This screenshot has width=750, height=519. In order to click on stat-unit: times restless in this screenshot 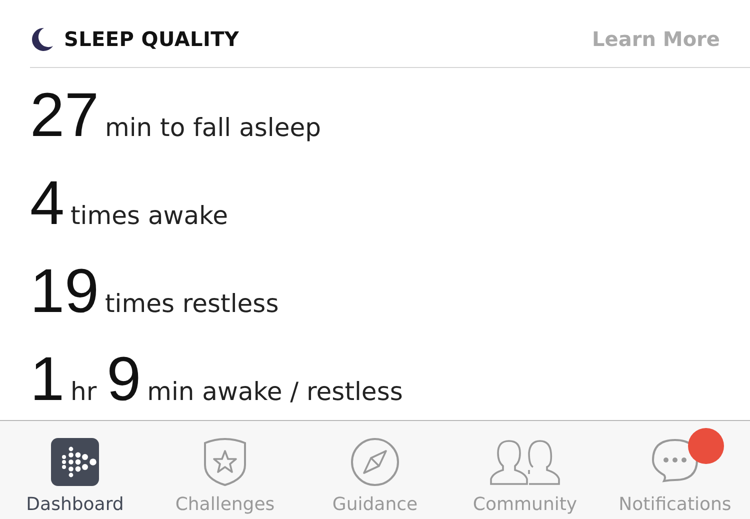, I will do `click(191, 303)`.